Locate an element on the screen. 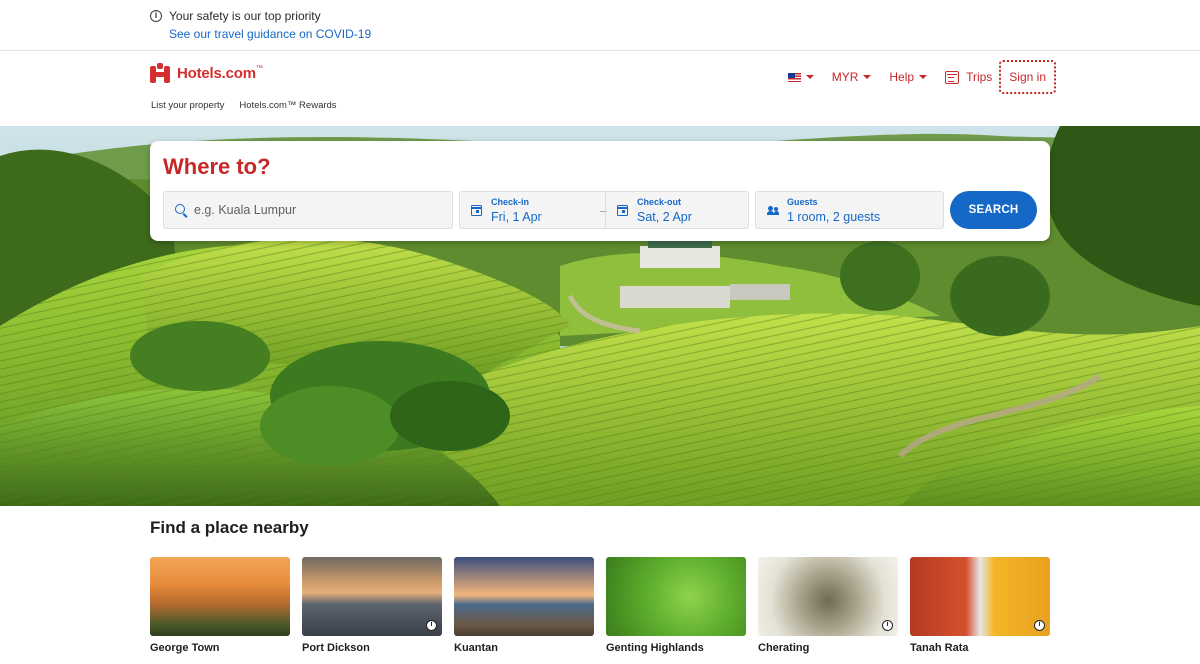 The image size is (1200, 664). destination-field is located at coordinates (308, 210).